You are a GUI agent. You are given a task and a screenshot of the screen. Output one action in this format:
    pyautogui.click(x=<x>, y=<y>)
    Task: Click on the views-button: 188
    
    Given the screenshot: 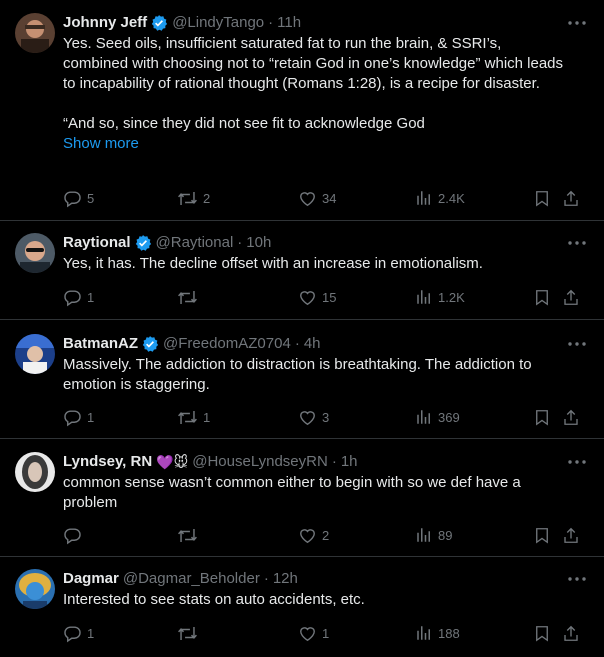 What is the action you would take?
    pyautogui.click(x=437, y=633)
    